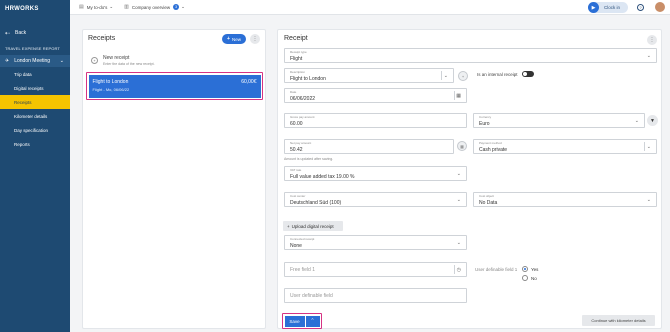 The image size is (670, 332). I want to click on field-value: 60.00, so click(296, 124).